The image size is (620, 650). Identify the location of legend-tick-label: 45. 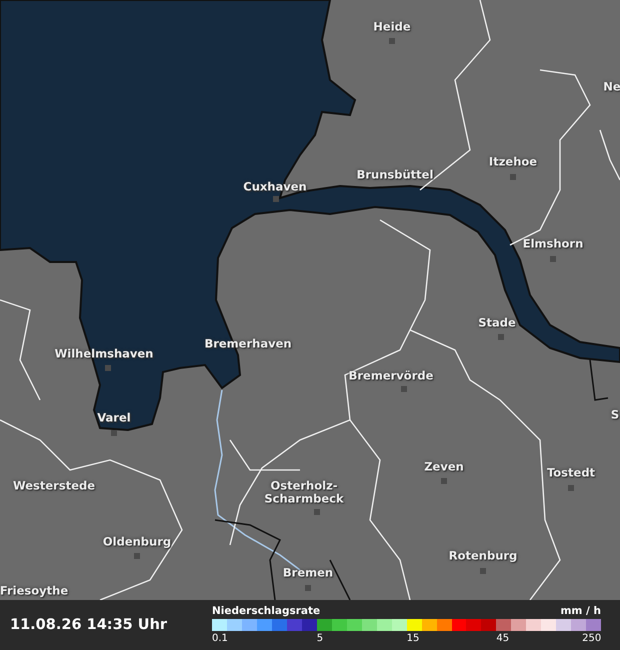
(503, 638).